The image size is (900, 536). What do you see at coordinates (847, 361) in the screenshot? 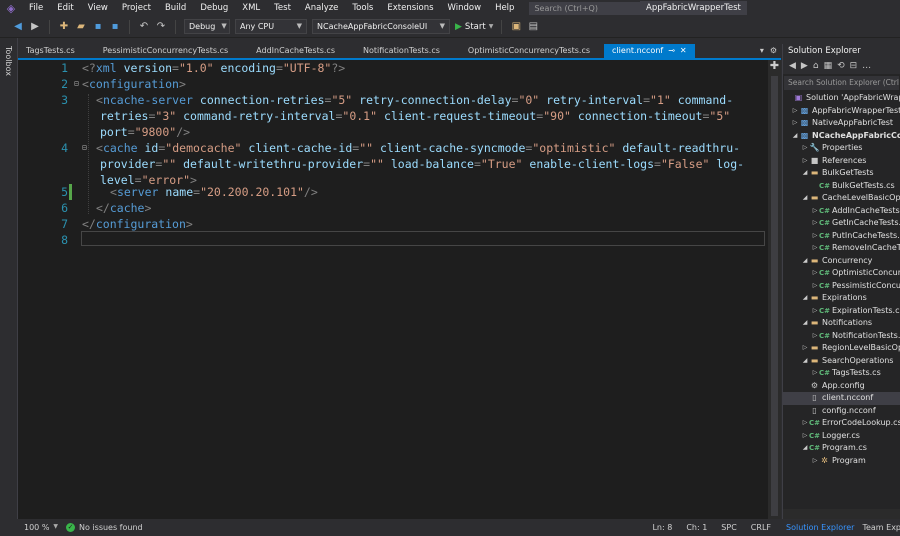
I see `tree-item: ◢ ▬ SearchOperations` at bounding box center [847, 361].